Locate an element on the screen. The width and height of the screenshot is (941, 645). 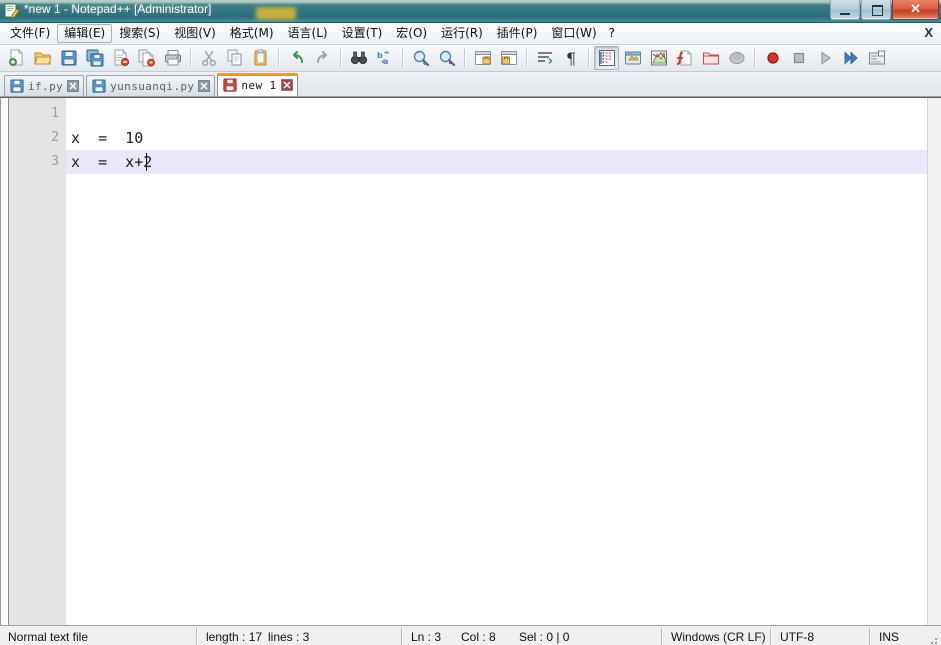
toolbar-word-wrap-button is located at coordinates (544, 58).